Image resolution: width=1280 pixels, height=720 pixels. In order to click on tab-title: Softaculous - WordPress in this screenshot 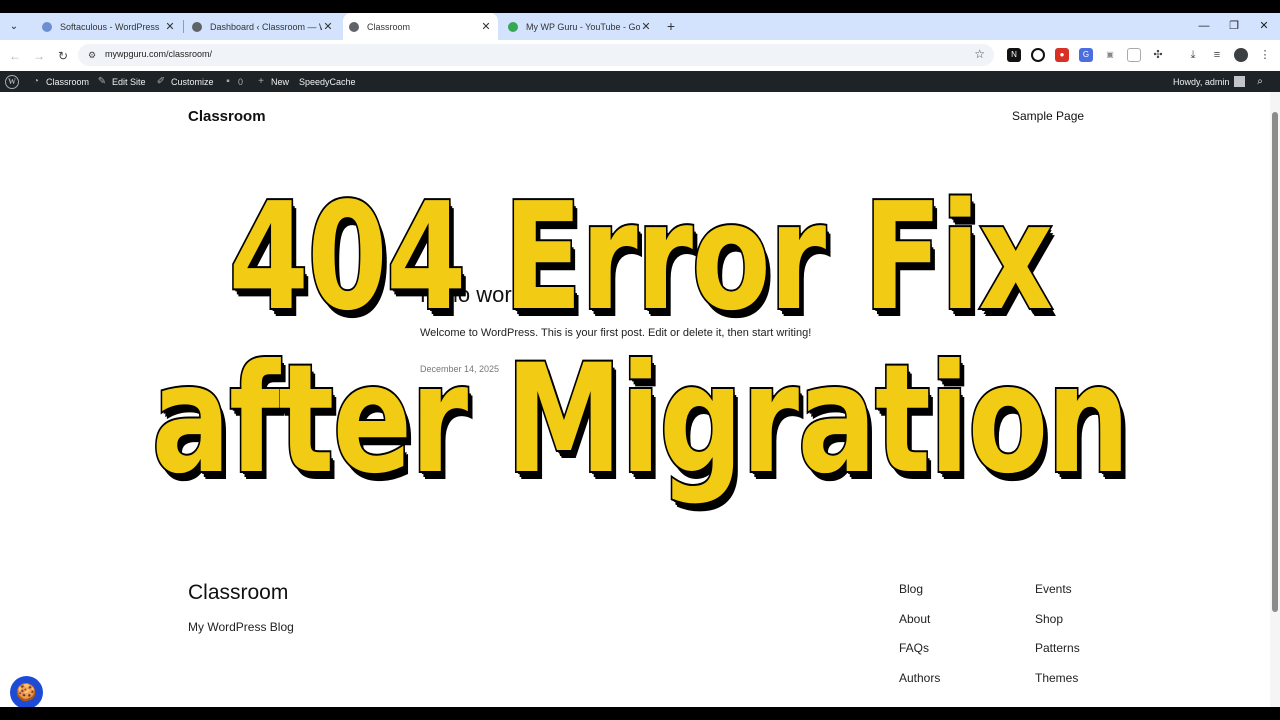, I will do `click(110, 26)`.